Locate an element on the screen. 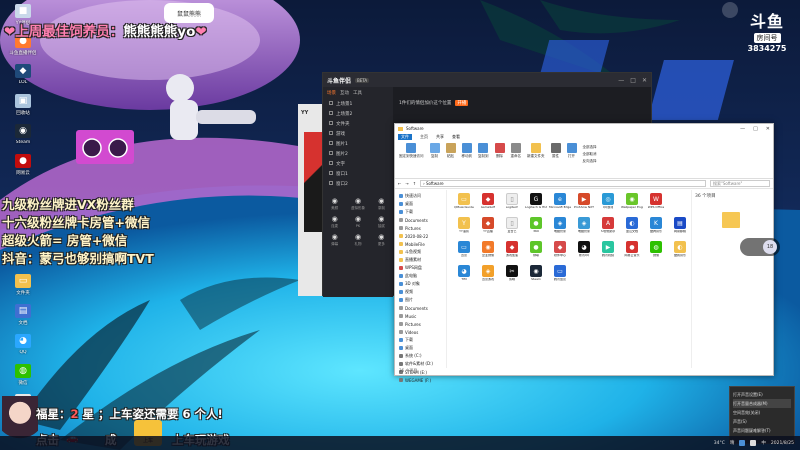 The height and width of the screenshot is (450, 800). address-bar: › Software is located at coordinates (563, 183).